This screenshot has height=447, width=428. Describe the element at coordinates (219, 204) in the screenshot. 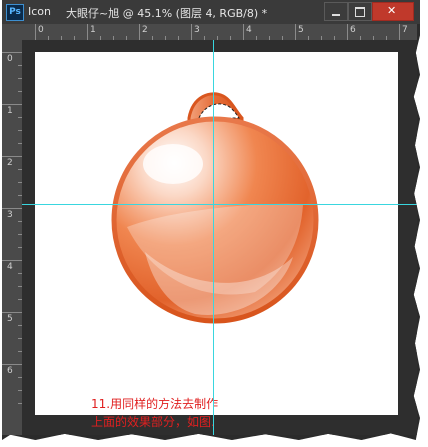

I see `horizontal-guide` at that location.